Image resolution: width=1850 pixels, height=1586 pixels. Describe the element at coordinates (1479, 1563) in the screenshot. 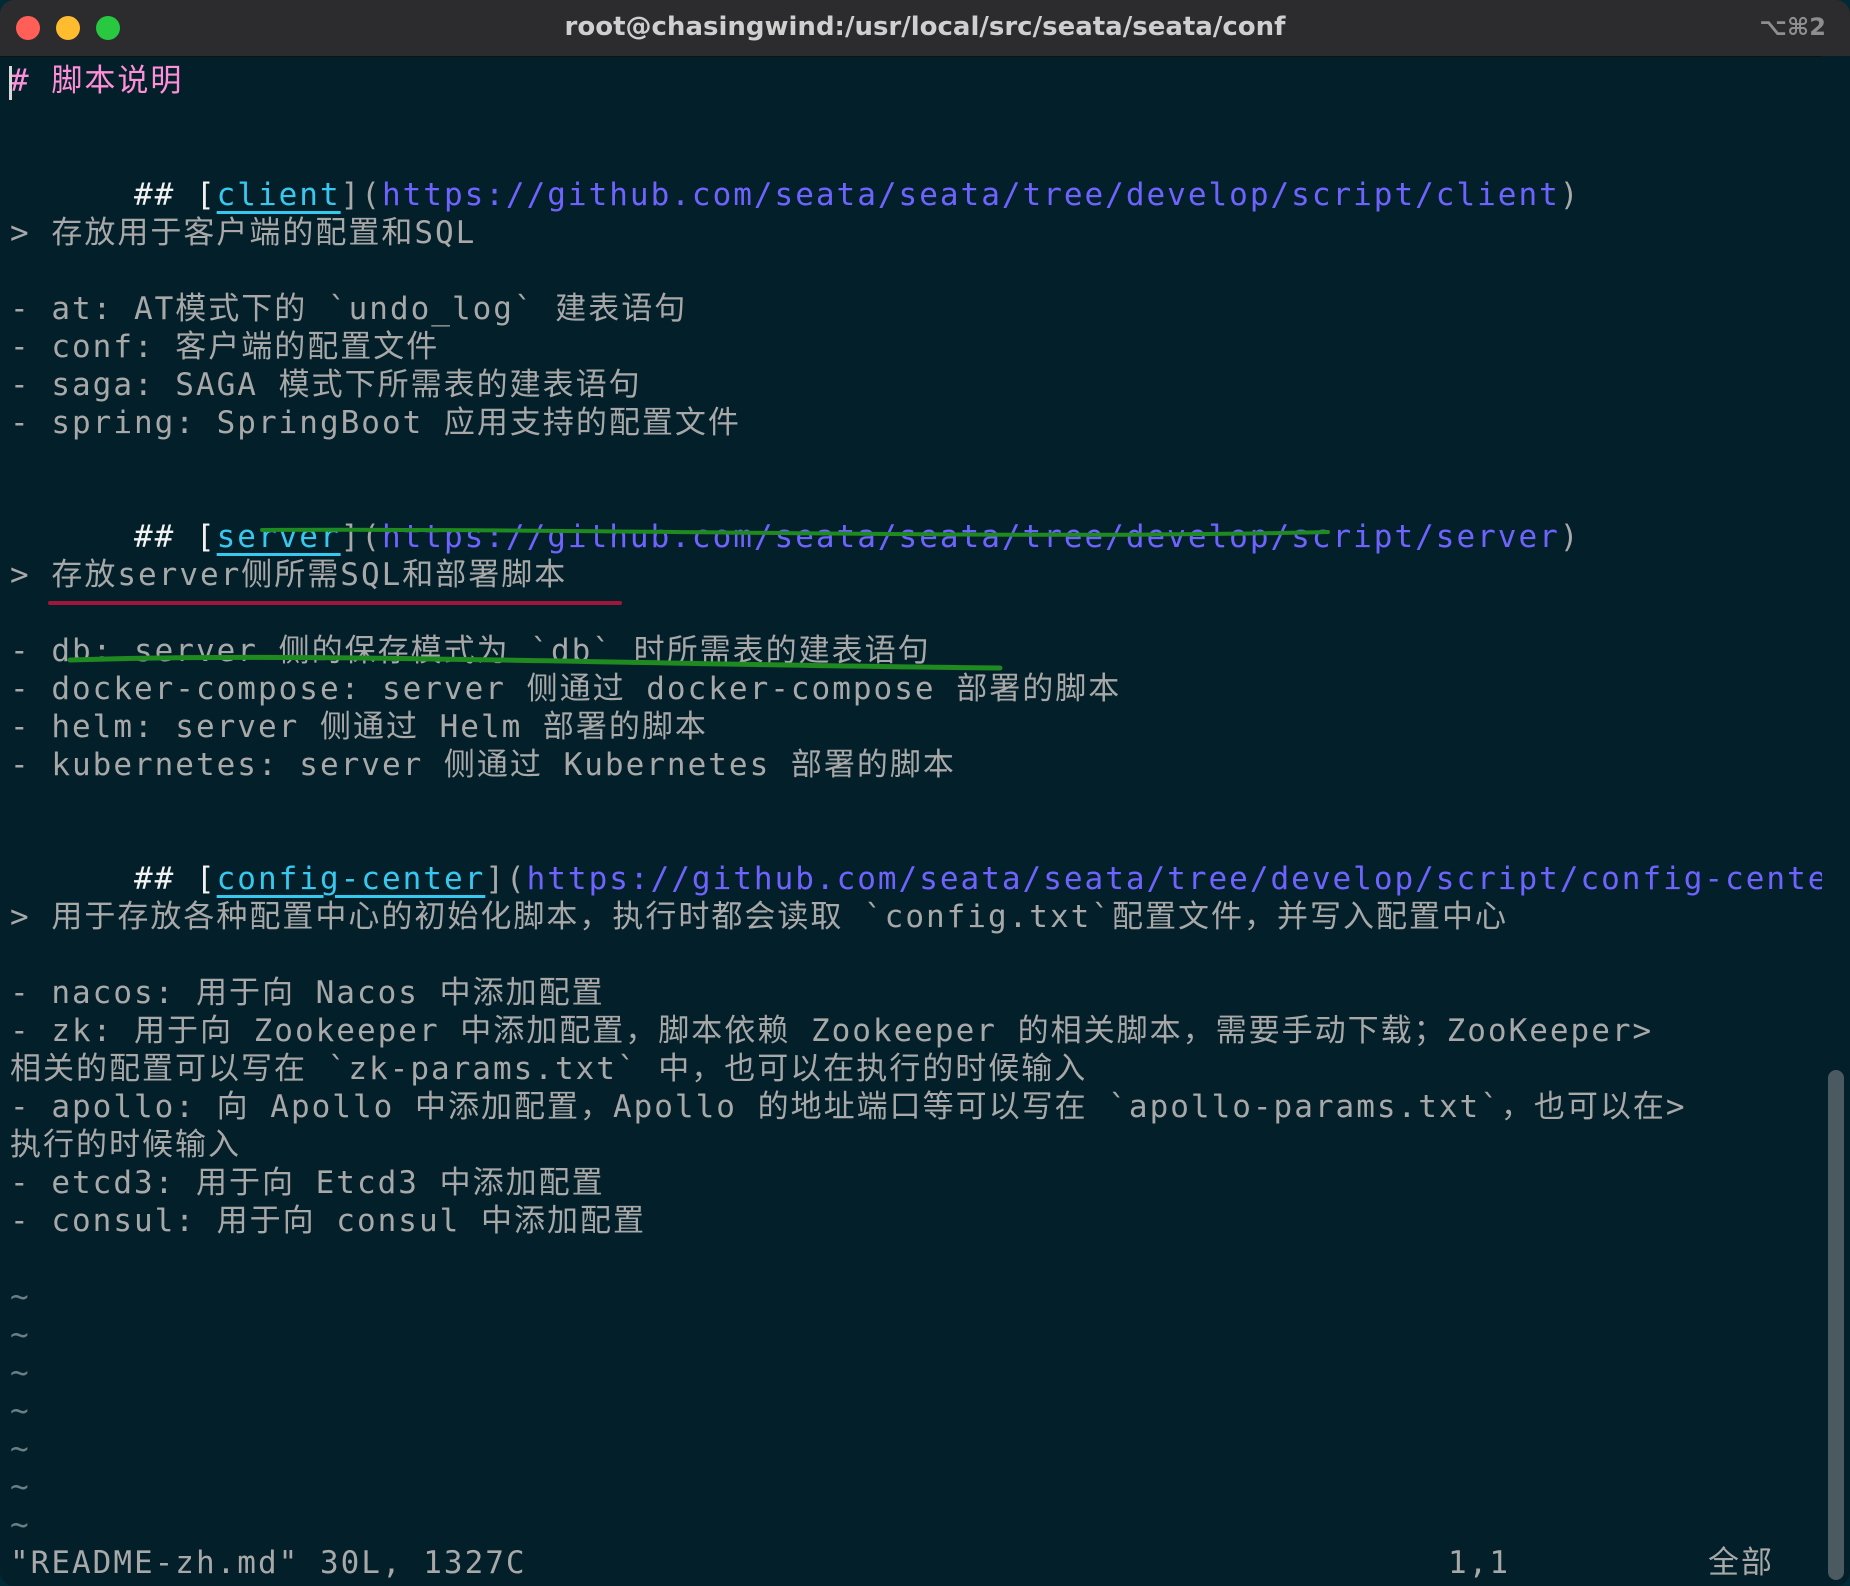

I see `status-cursor-position: 1,1` at that location.